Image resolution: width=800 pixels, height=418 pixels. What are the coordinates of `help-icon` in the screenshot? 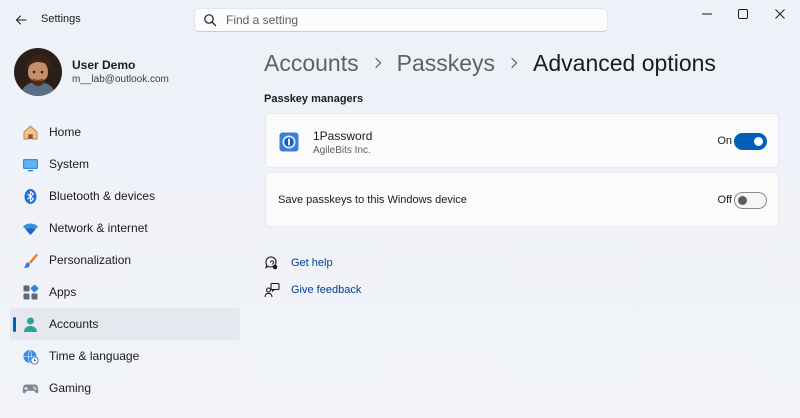 It's located at (272, 263).